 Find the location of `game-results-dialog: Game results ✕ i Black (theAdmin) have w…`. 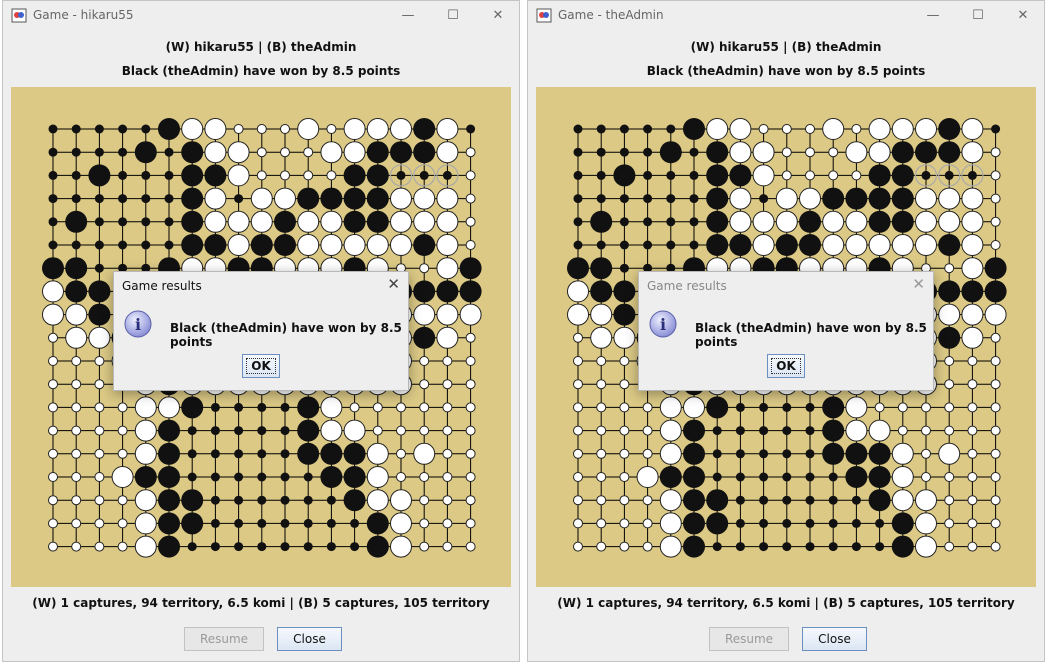

game-results-dialog: Game results ✕ i Black (theAdmin) have w… is located at coordinates (786, 331).